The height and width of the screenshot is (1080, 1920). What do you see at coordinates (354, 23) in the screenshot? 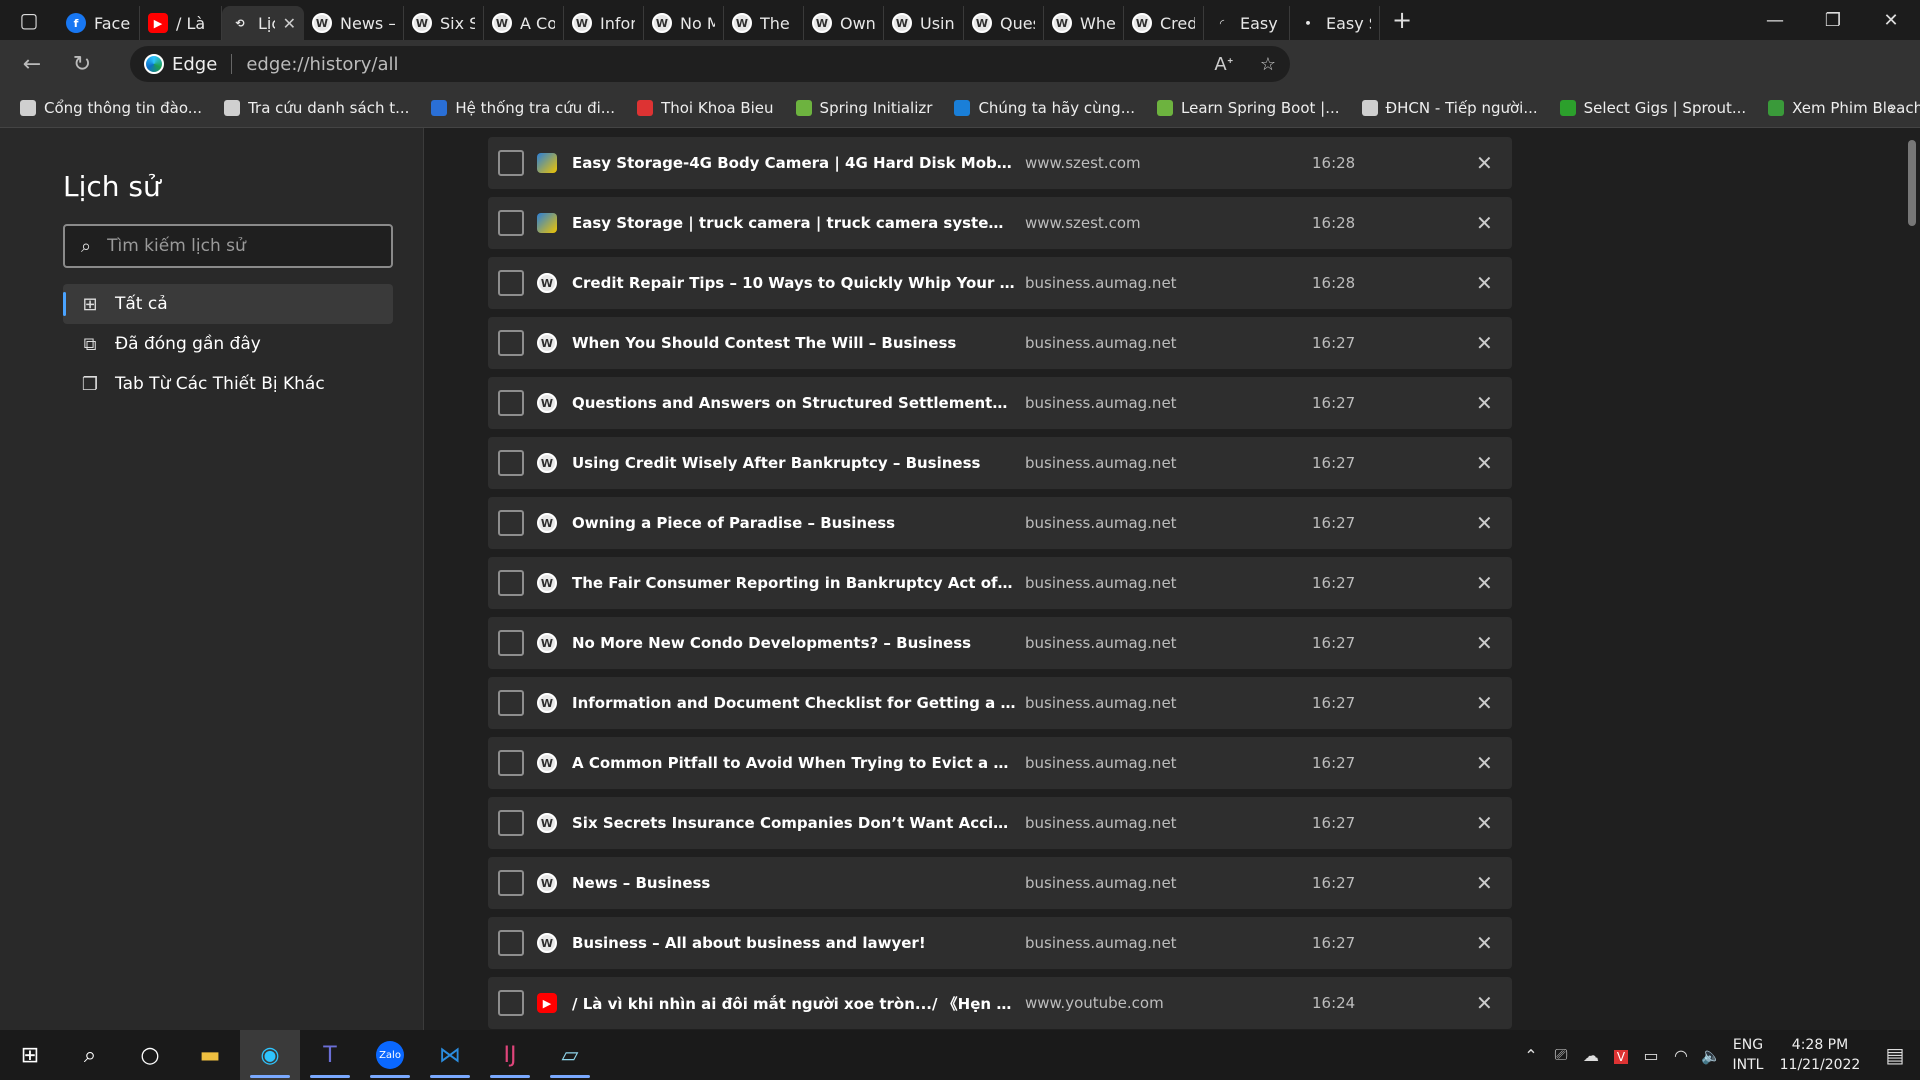
I see `tab-3: W News –` at bounding box center [354, 23].